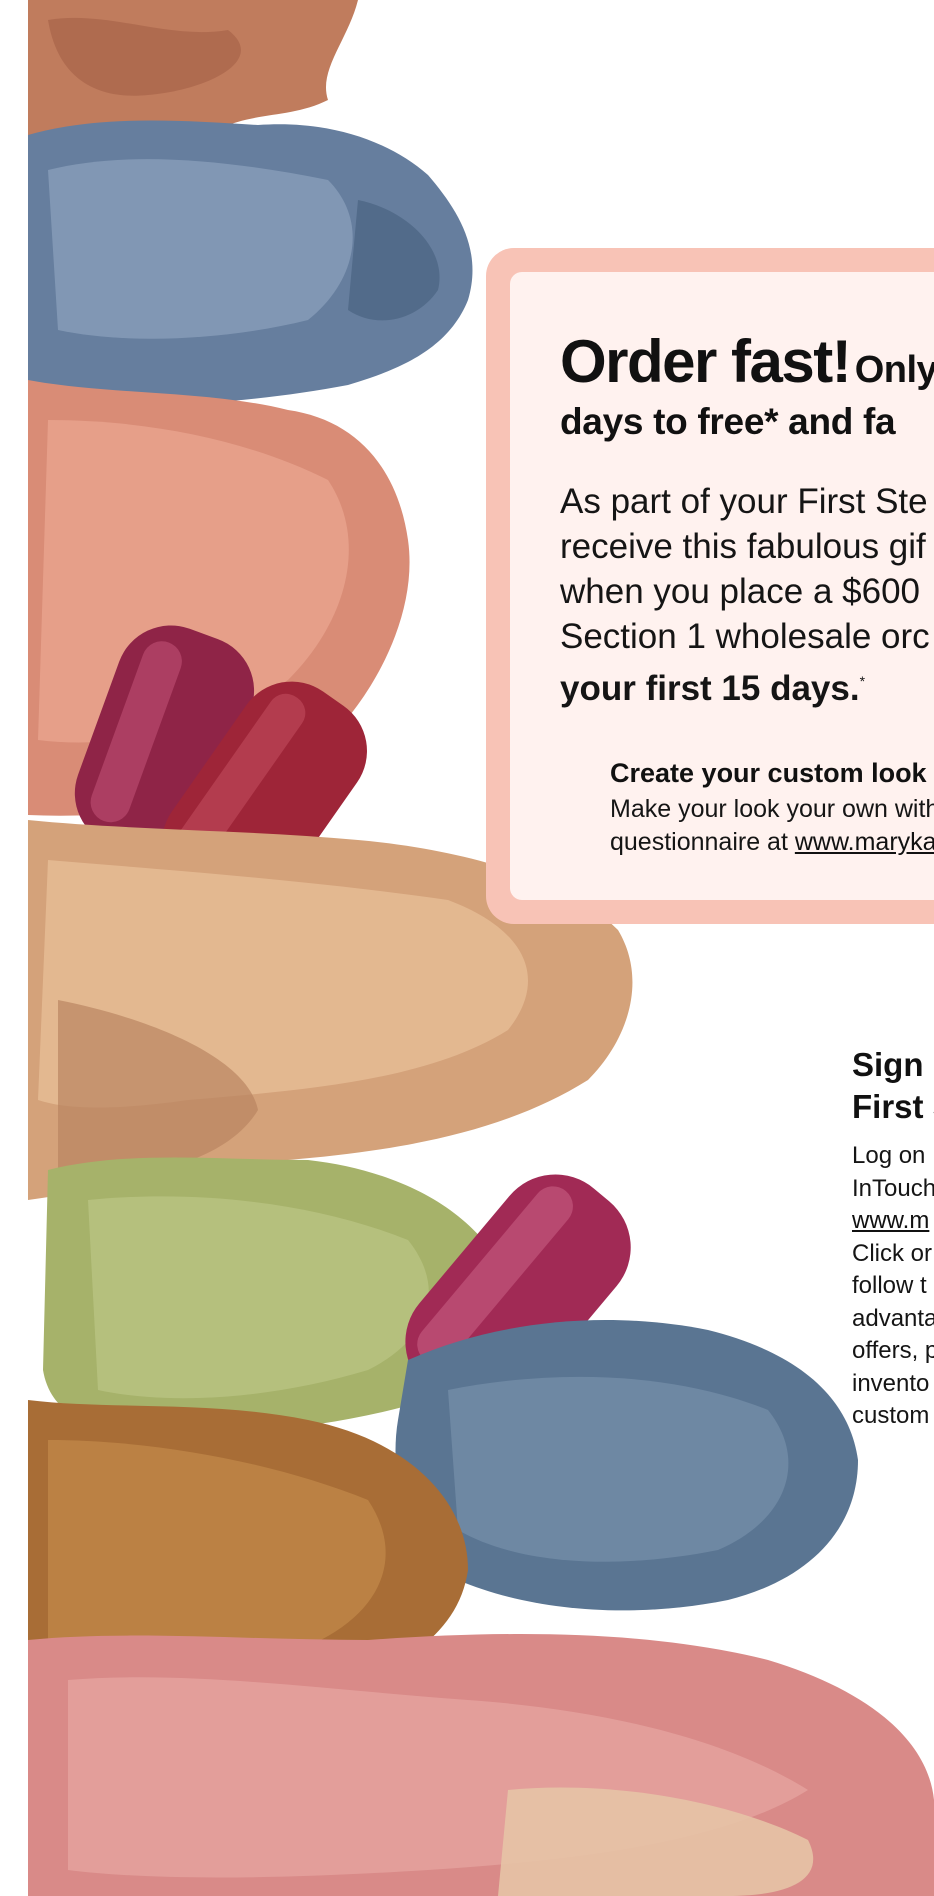  I want to click on custom-look-text-line2: questionnaire at www.maryka, so click(772, 842).